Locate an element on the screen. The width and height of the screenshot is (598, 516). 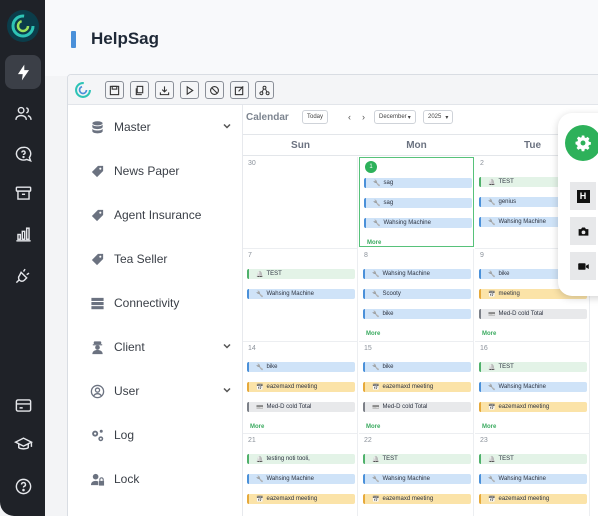
calendar-day-cell: 7 🔔 TEST 🔧 Wahsing Machine is located at coordinates (300, 295).